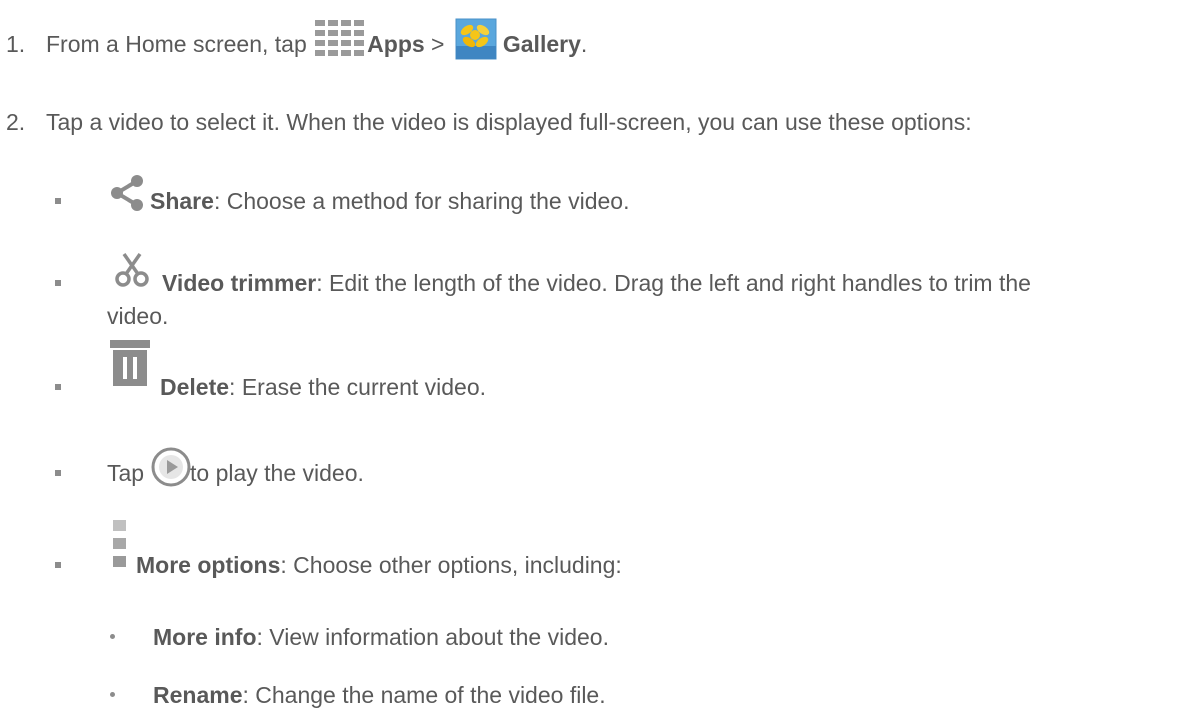 The image size is (1177, 721). Describe the element at coordinates (16, 44) in the screenshot. I see `step-number: 1.` at that location.